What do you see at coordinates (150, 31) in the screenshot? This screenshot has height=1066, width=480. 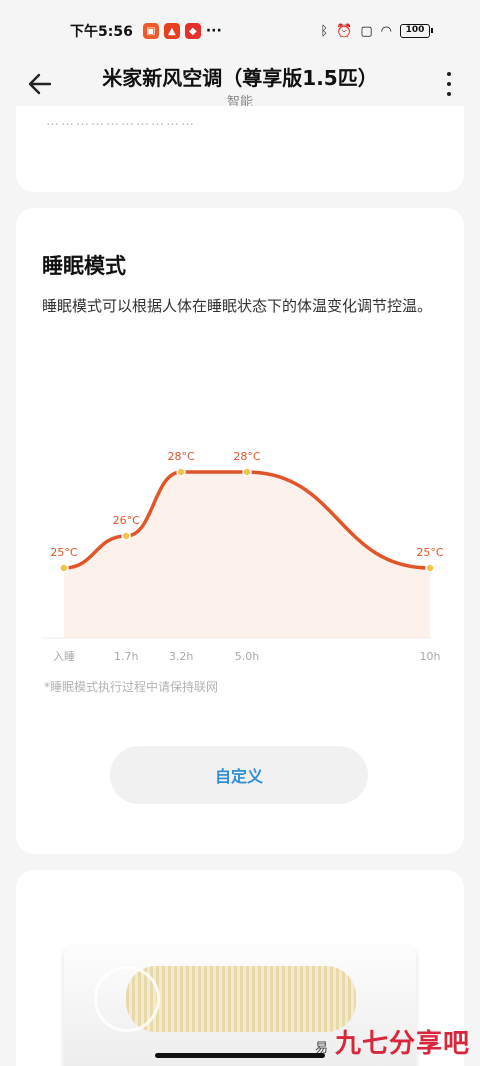 I see `notification-app-icon: ▣` at bounding box center [150, 31].